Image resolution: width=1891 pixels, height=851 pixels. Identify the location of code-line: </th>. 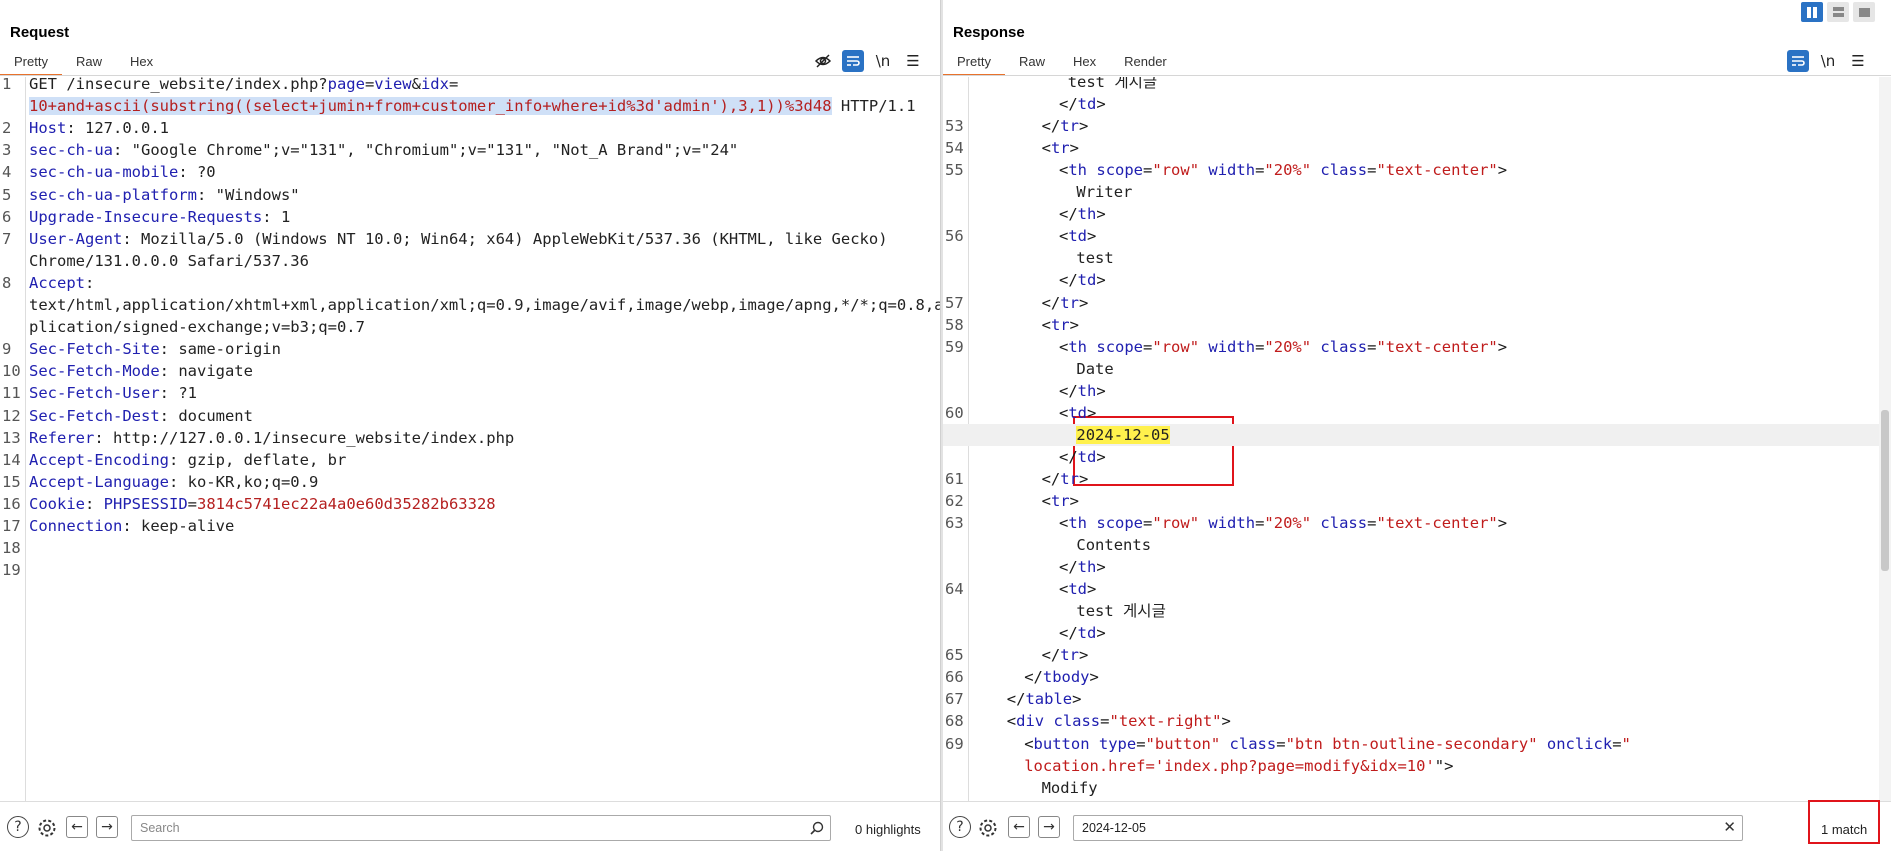
(1417, 391).